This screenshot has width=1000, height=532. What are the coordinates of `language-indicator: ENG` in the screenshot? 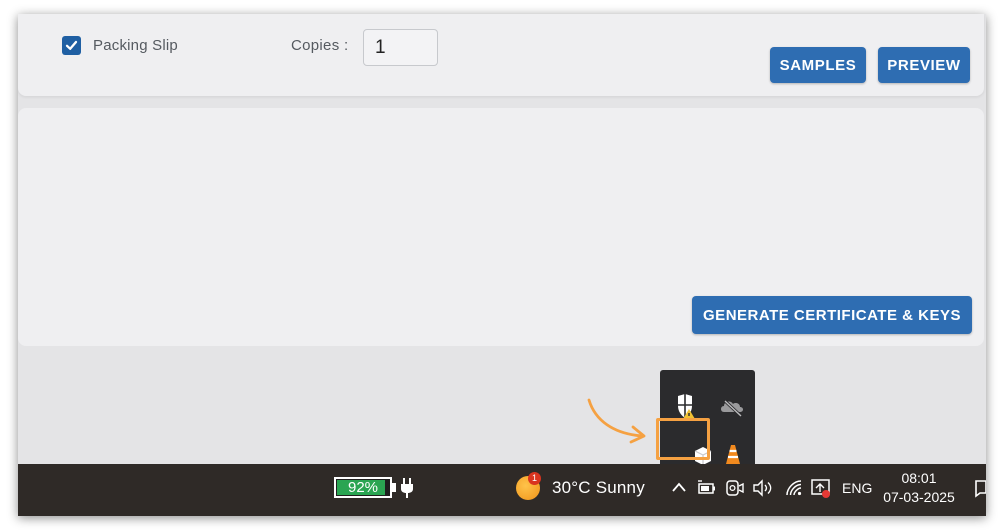 It's located at (857, 488).